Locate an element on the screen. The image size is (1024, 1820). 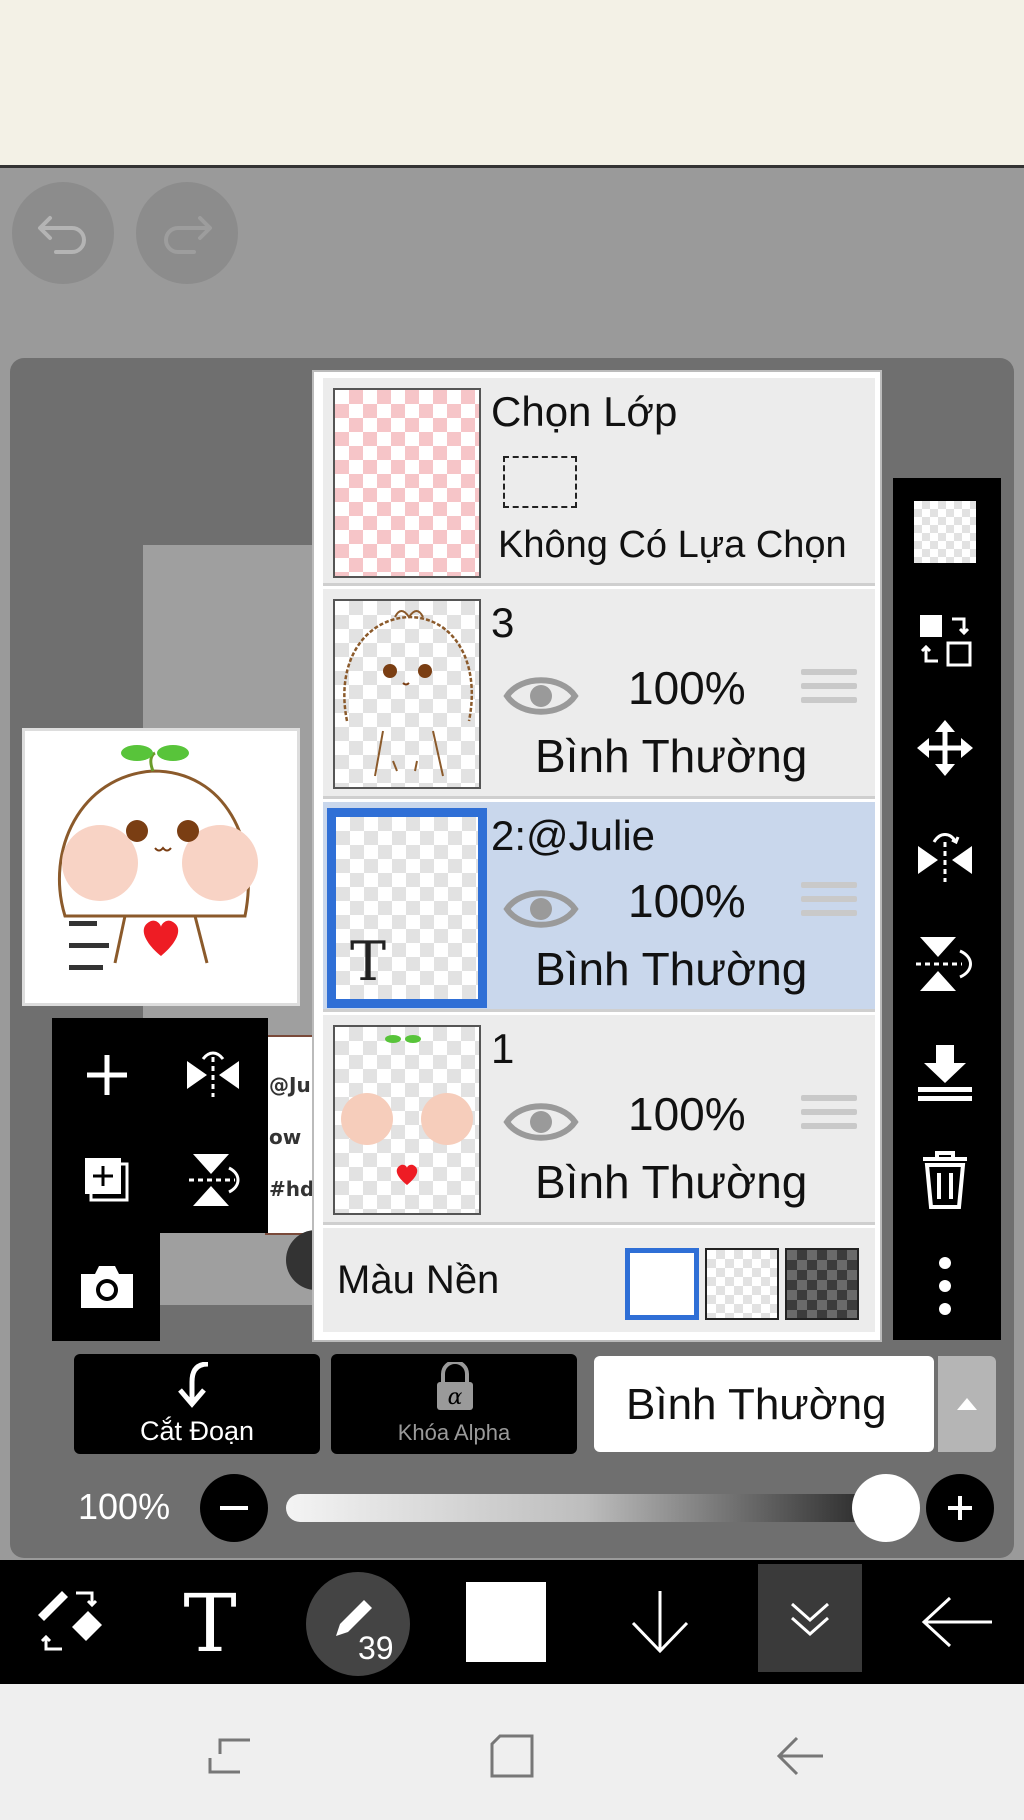
background-label: Màu Nền is located at coordinates (418, 1280).